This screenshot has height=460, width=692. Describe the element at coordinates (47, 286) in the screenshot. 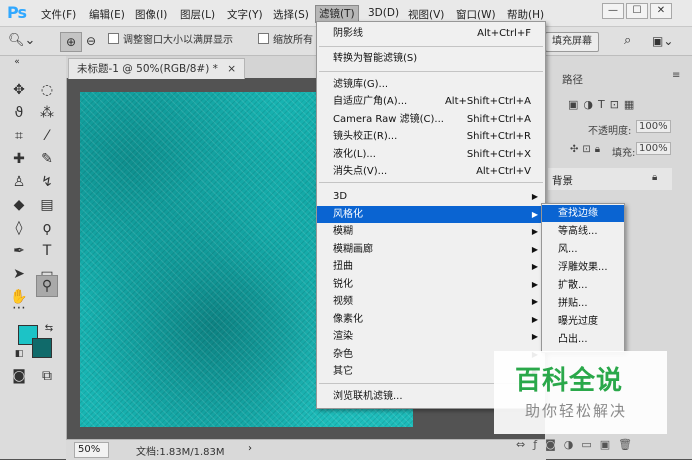

I see `zoom-tool-selected-icon: ⚲` at that location.